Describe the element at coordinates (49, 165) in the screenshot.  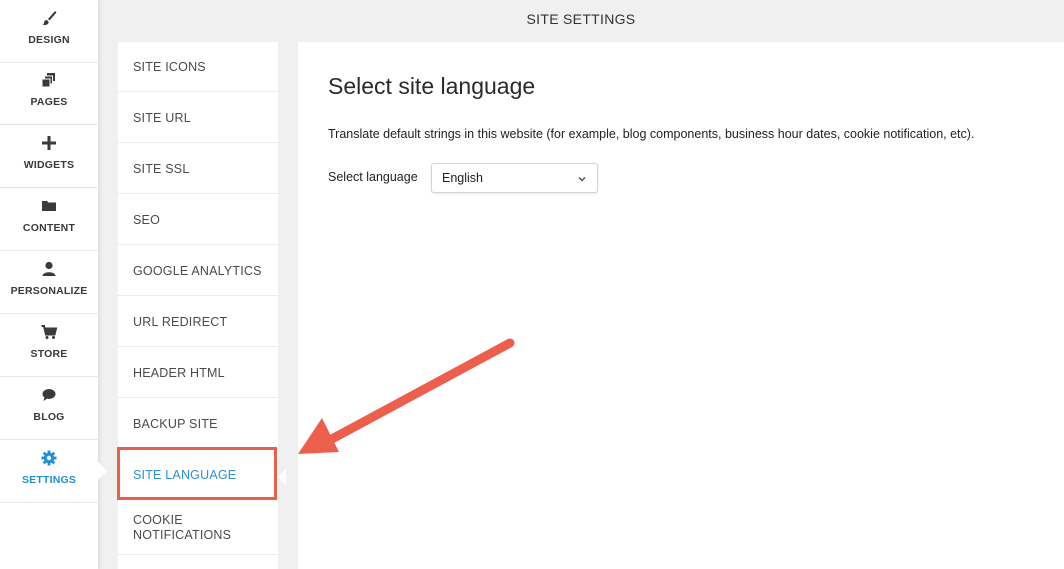
I see `nav-label: WIDGETS` at that location.